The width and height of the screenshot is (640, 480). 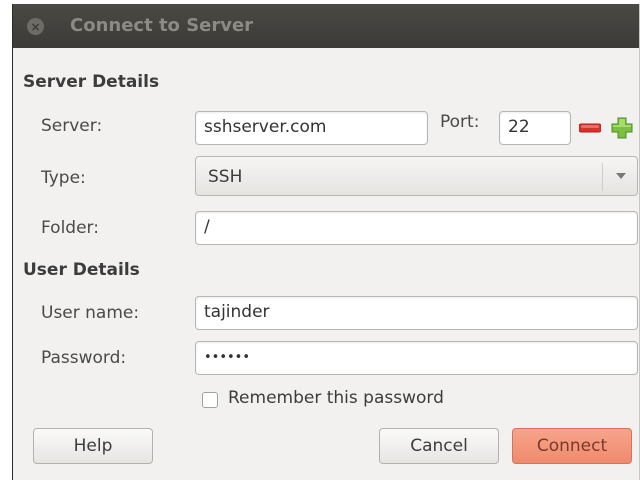 What do you see at coordinates (63, 178) in the screenshot?
I see `type-label: Type:` at bounding box center [63, 178].